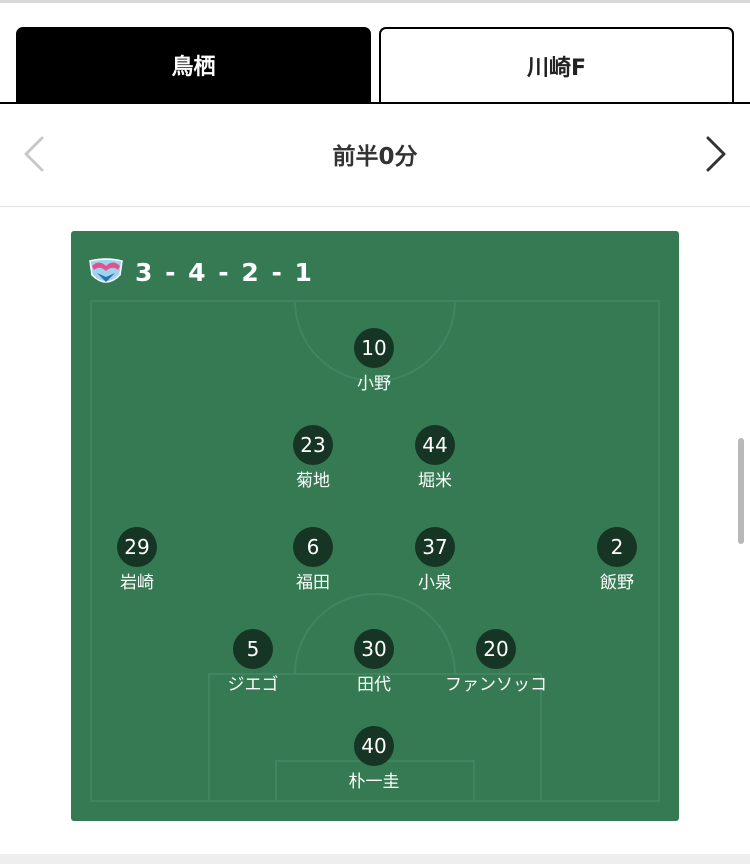 The height and width of the screenshot is (864, 750). Describe the element at coordinates (435, 481) in the screenshot. I see `player-name: 堀米` at that location.